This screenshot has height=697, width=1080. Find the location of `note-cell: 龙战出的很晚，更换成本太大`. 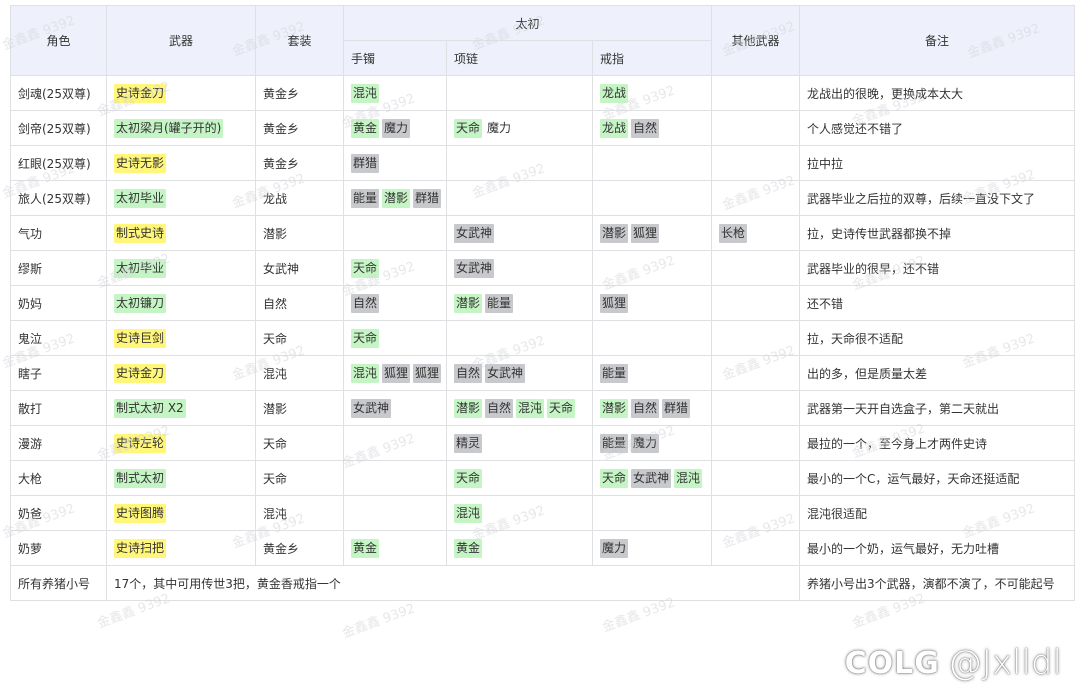

note-cell: 龙战出的很晚，更换成本太大 is located at coordinates (937, 93).